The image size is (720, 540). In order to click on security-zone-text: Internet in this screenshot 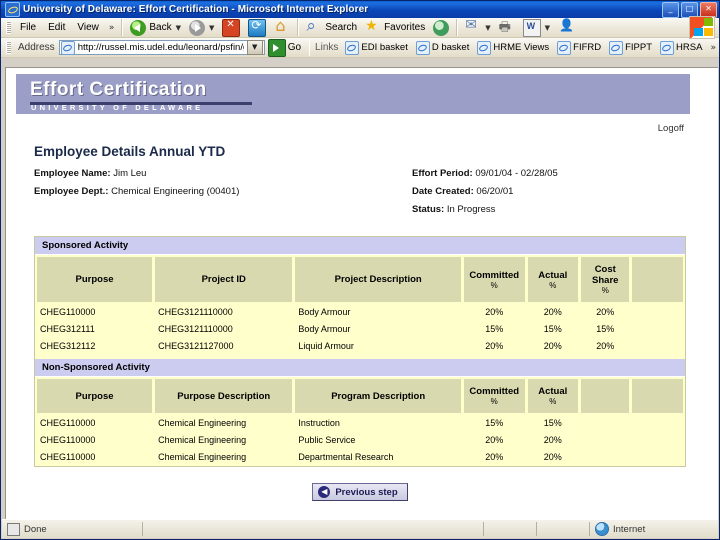, I will do `click(629, 529)`.